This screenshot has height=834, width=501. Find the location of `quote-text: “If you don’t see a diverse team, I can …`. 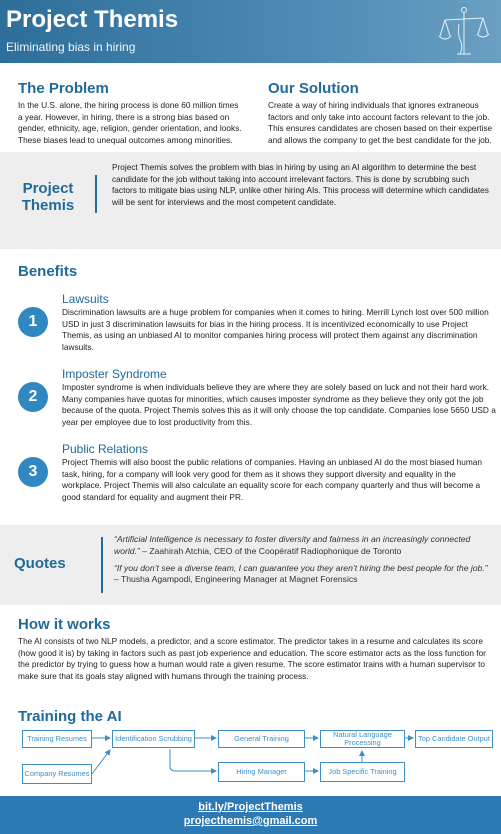

quote-text: “If you don’t see a diverse team, I can … is located at coordinates (301, 567).